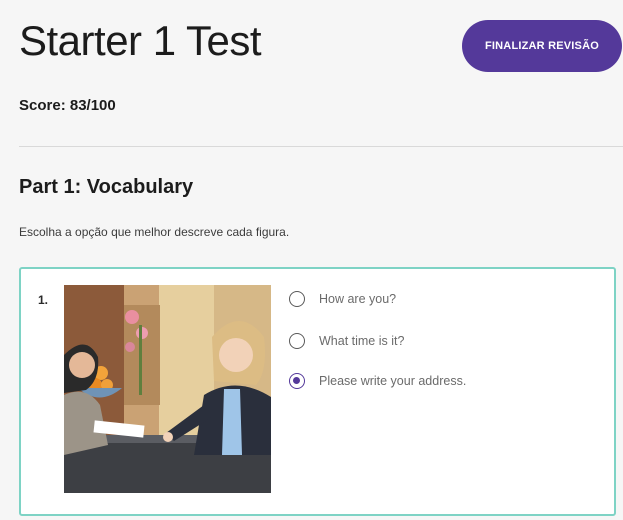 This screenshot has height=520, width=623. What do you see at coordinates (321, 146) in the screenshot?
I see `divider` at bounding box center [321, 146].